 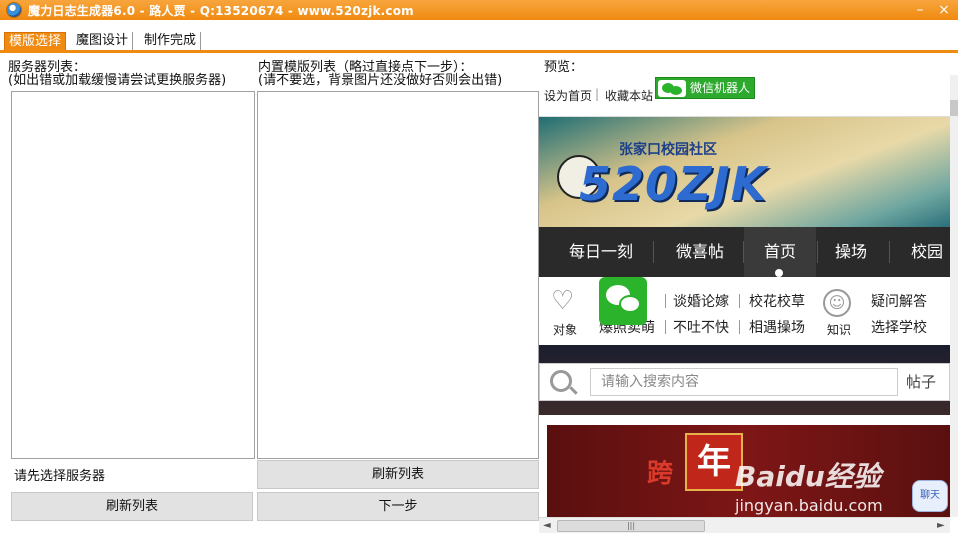 What do you see at coordinates (744, 252) in the screenshot?
I see `site-nav: 每日一刻 微喜帖 首页 操场 校园` at bounding box center [744, 252].